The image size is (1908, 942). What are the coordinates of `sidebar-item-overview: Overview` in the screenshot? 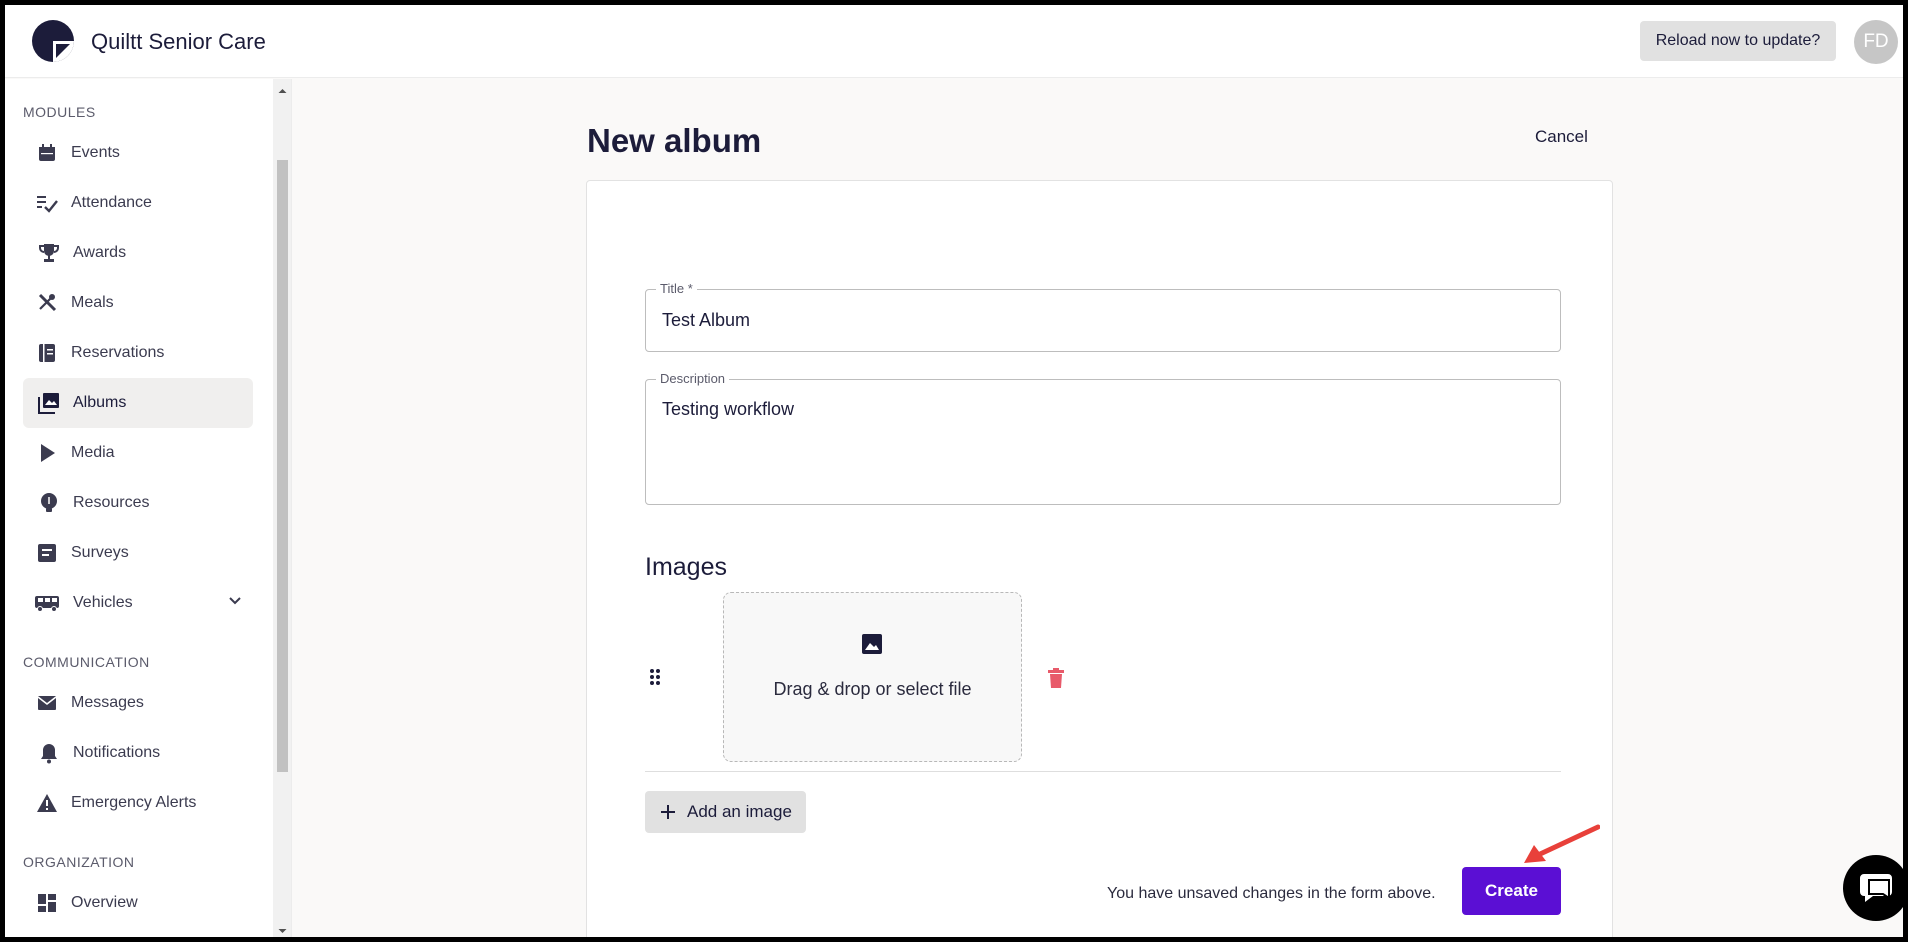 It's located at (138, 903).